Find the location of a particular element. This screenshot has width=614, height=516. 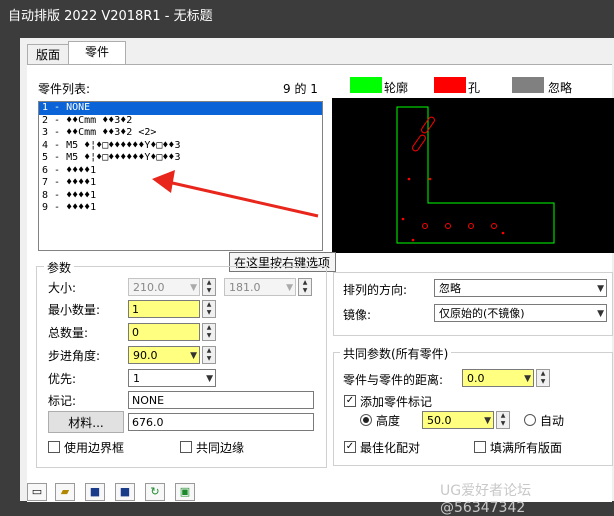

distance-combo: 0.0 ▼ is located at coordinates (498, 378).